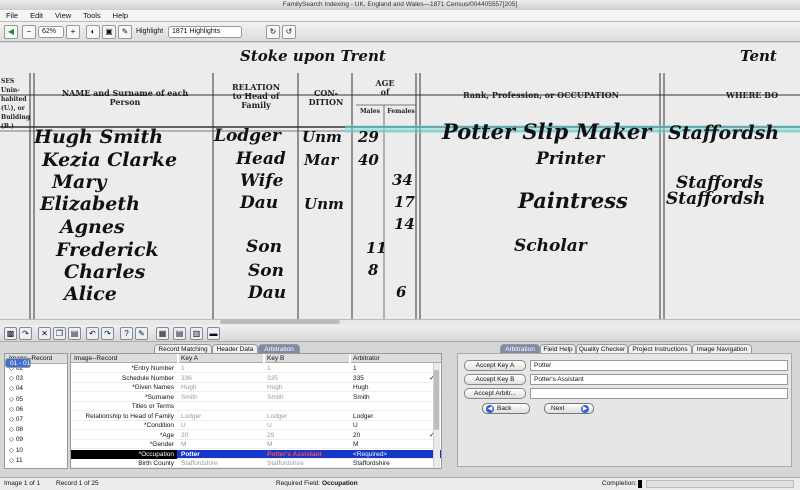 This screenshot has height=490, width=800. I want to click on record-item: ◇ 09, so click(36, 440).